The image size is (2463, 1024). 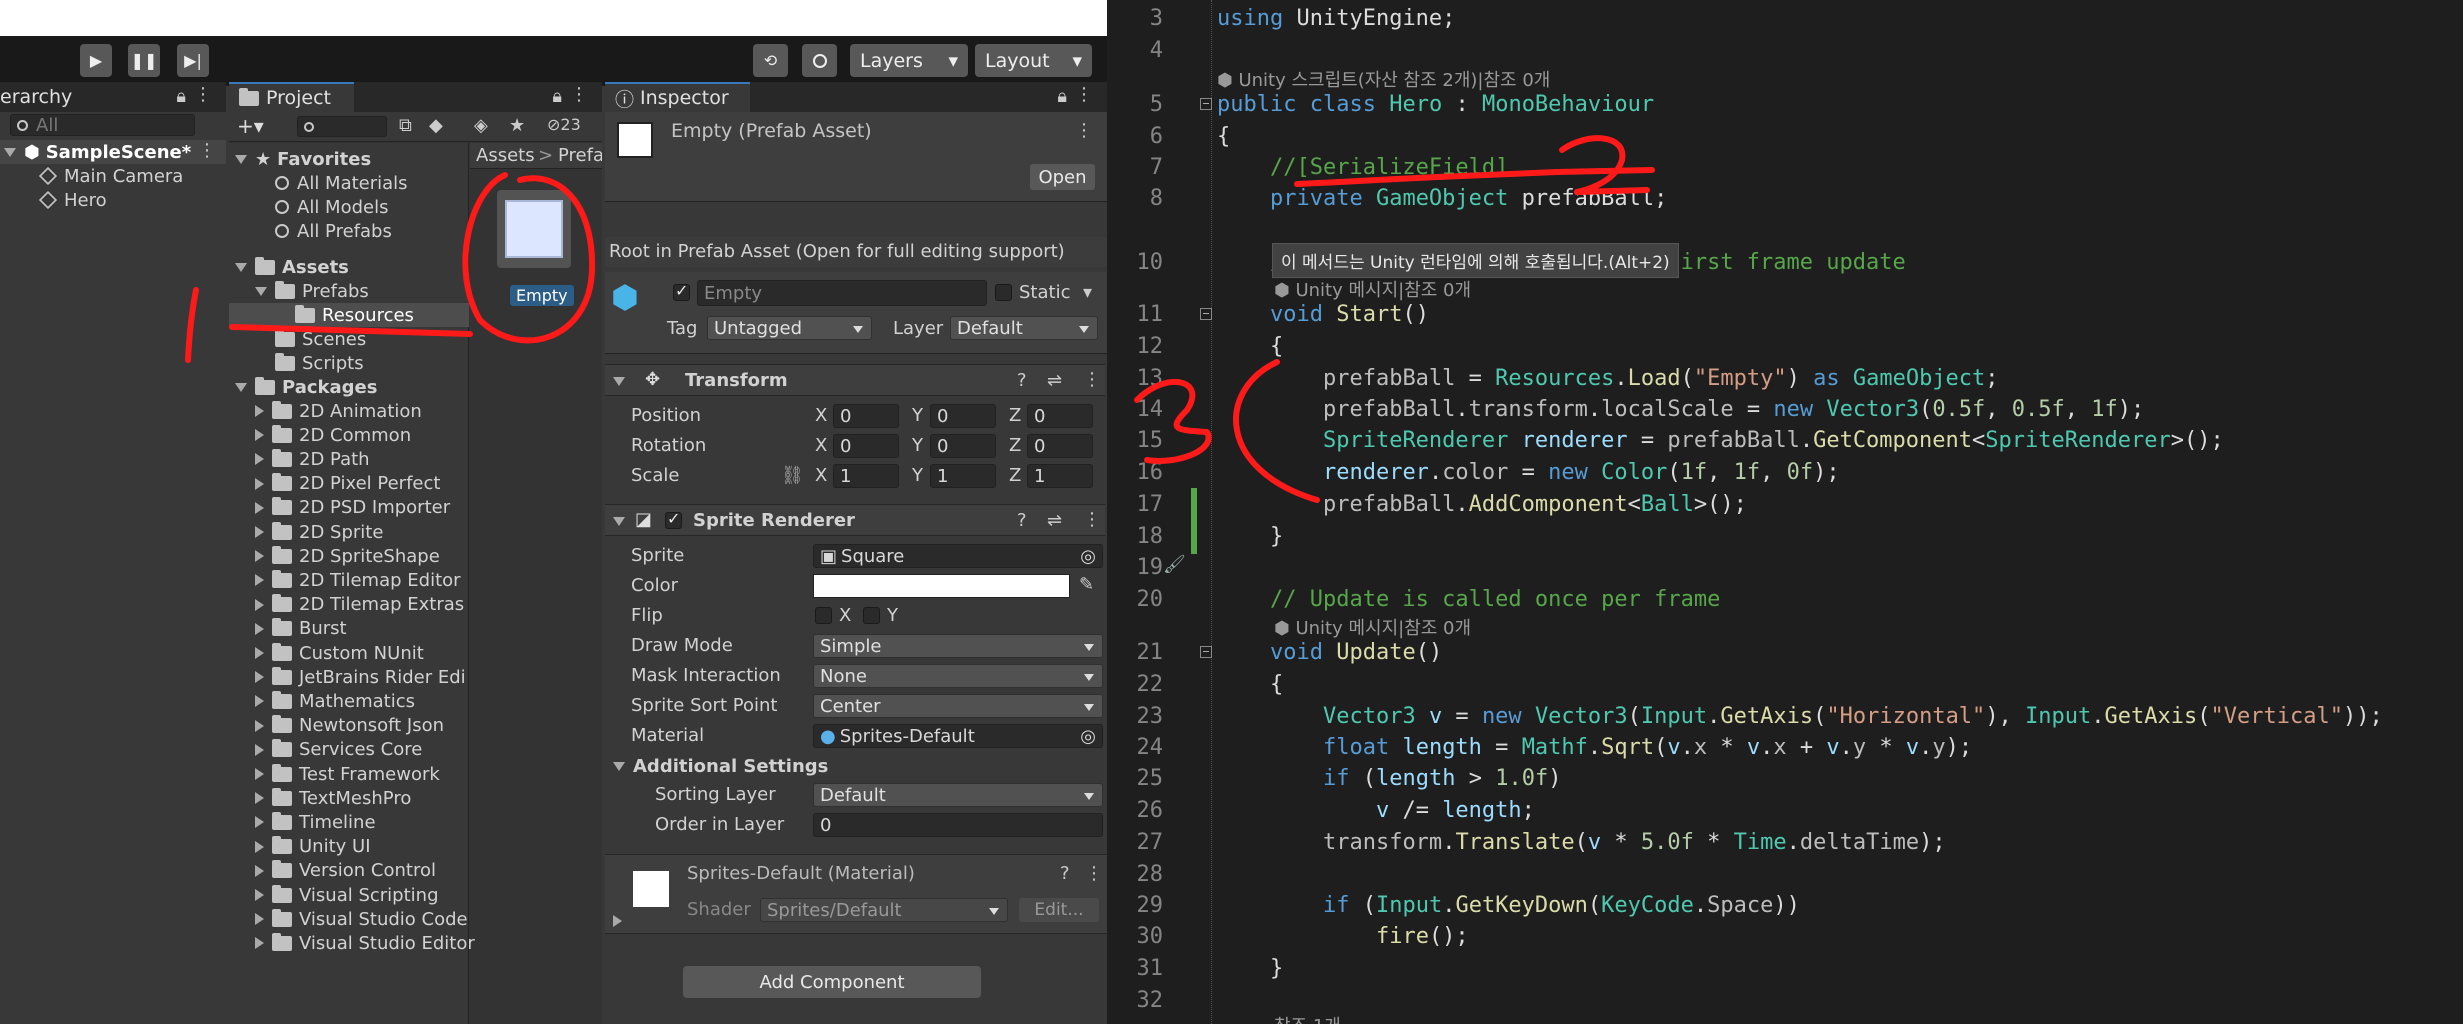 What do you see at coordinates (1173, 421) in the screenshot?
I see `annotation-three` at bounding box center [1173, 421].